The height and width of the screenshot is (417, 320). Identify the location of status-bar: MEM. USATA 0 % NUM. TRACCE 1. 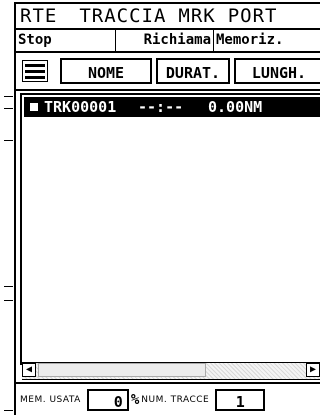
(168, 398).